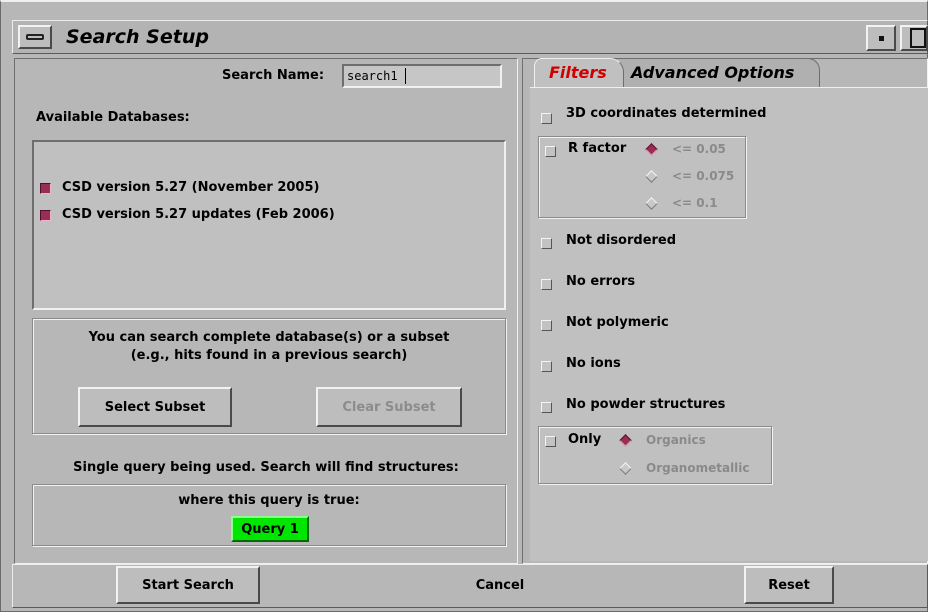 The width and height of the screenshot is (928, 612). Describe the element at coordinates (269, 500) in the screenshot. I see `query-condition: where this query is true:` at that location.